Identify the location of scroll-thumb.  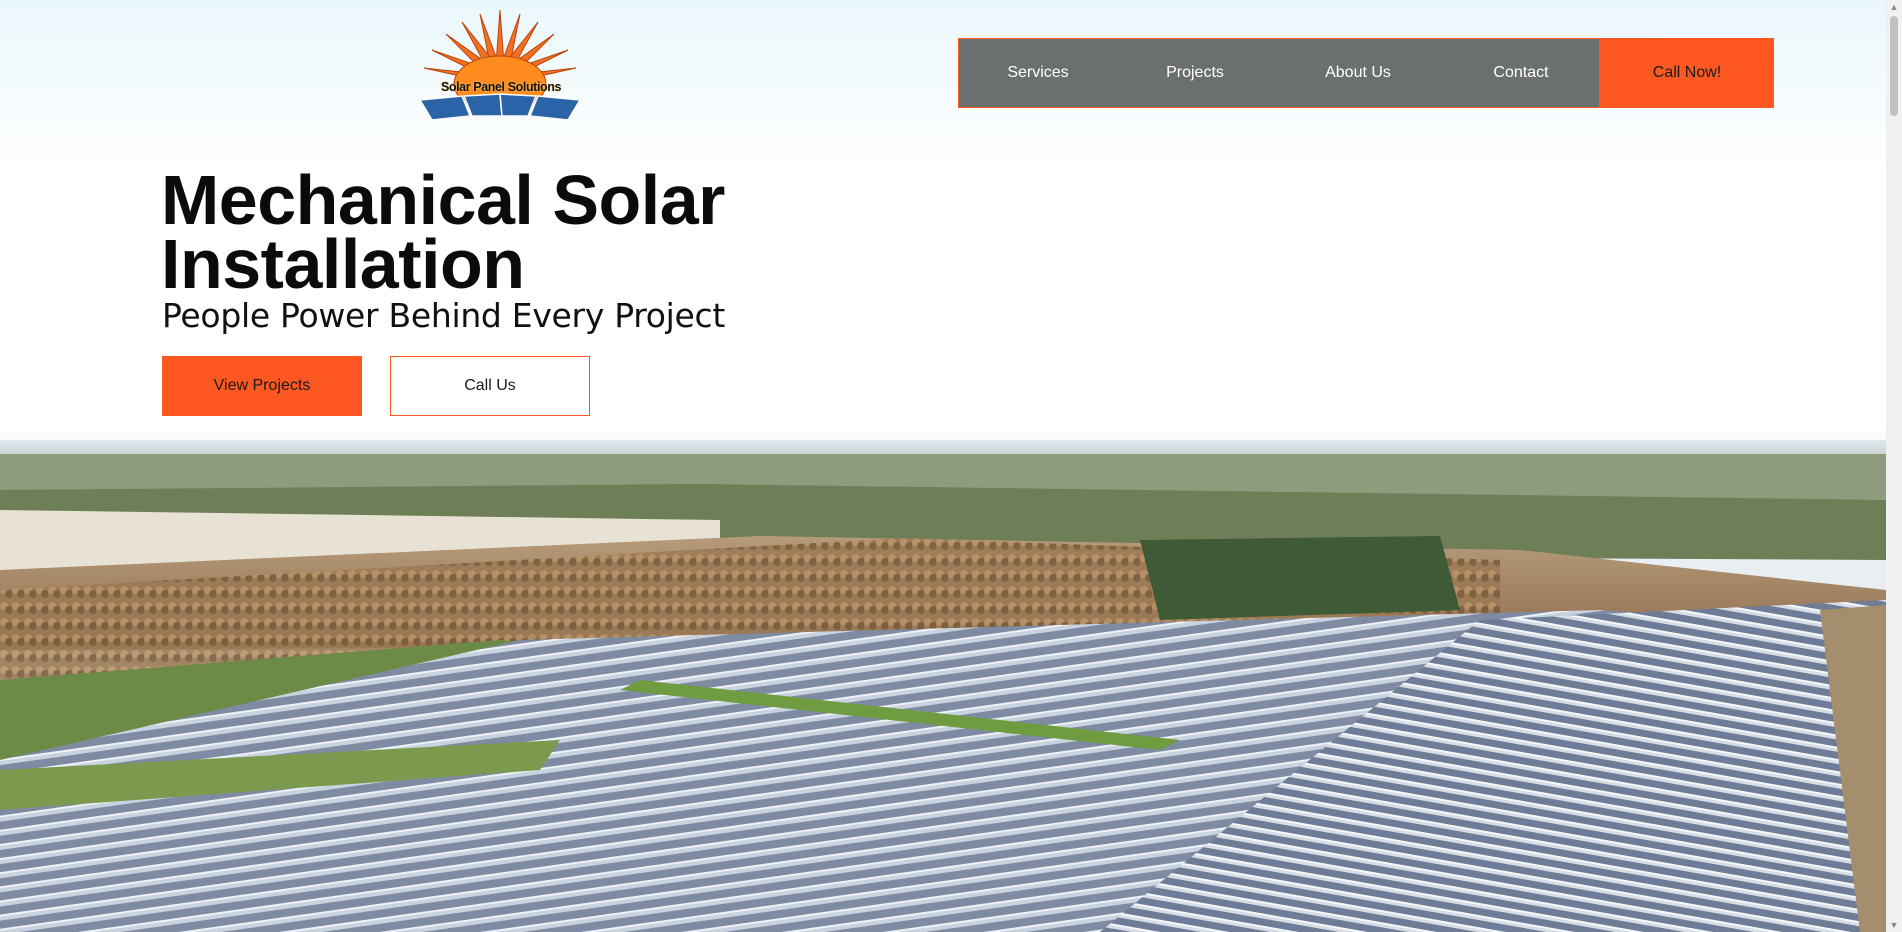
(1894, 66).